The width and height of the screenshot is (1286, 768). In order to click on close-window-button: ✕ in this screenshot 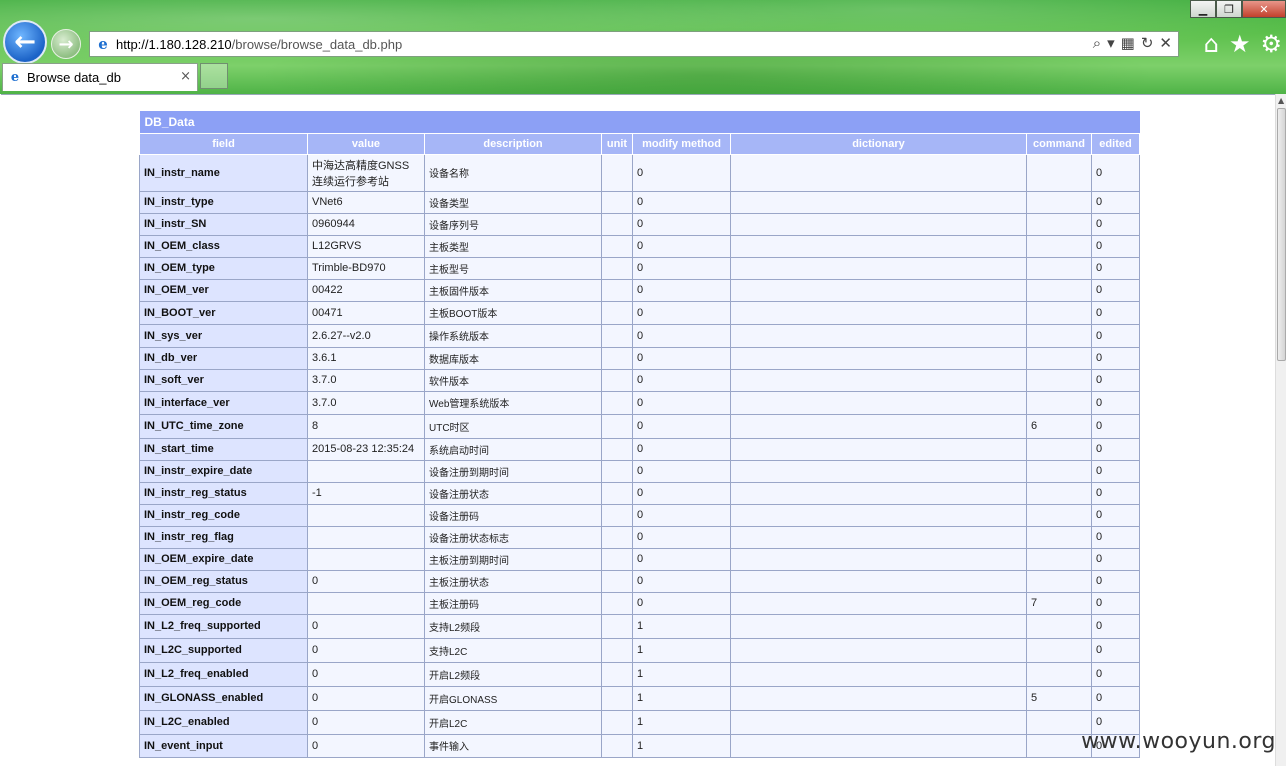, I will do `click(1264, 9)`.